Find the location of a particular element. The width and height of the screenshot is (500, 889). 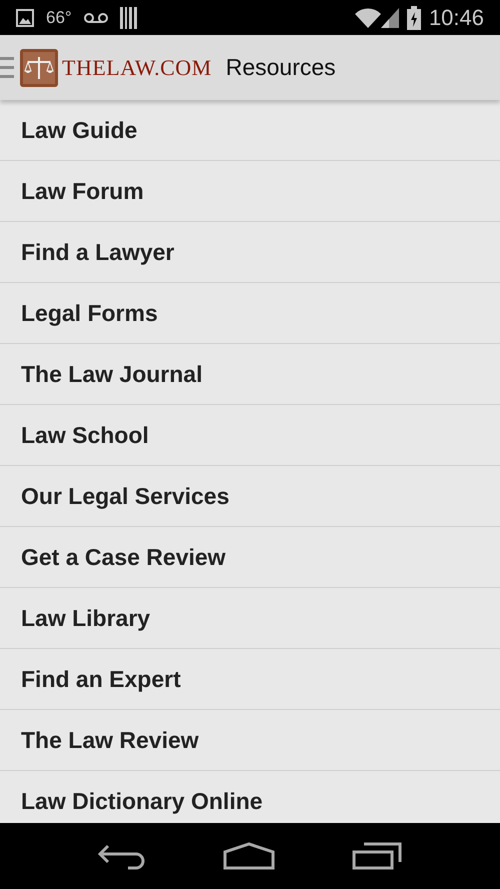

barcode-icon is located at coordinates (129, 17).